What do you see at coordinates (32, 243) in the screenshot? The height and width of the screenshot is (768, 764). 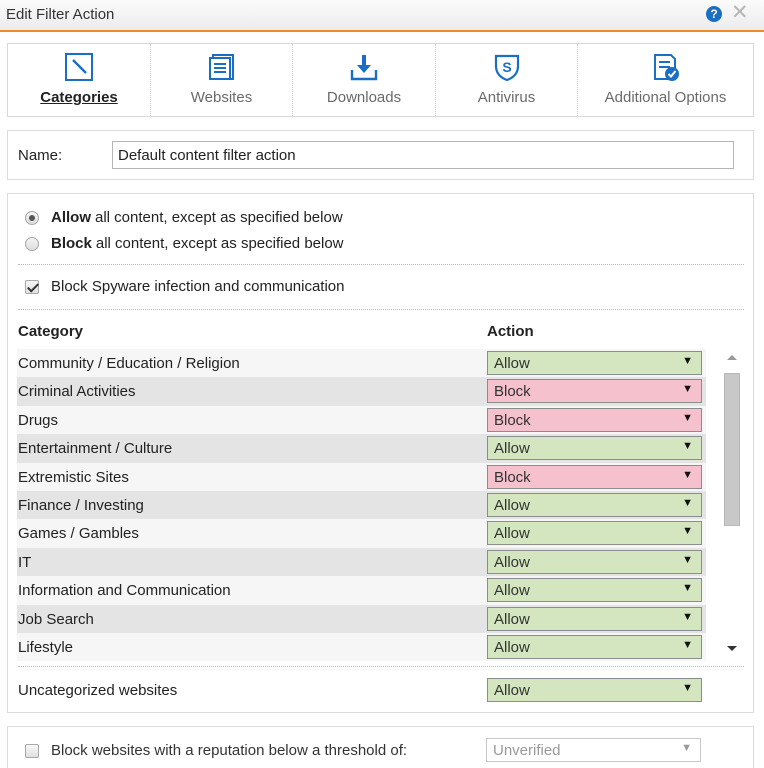 I see `block-radio` at bounding box center [32, 243].